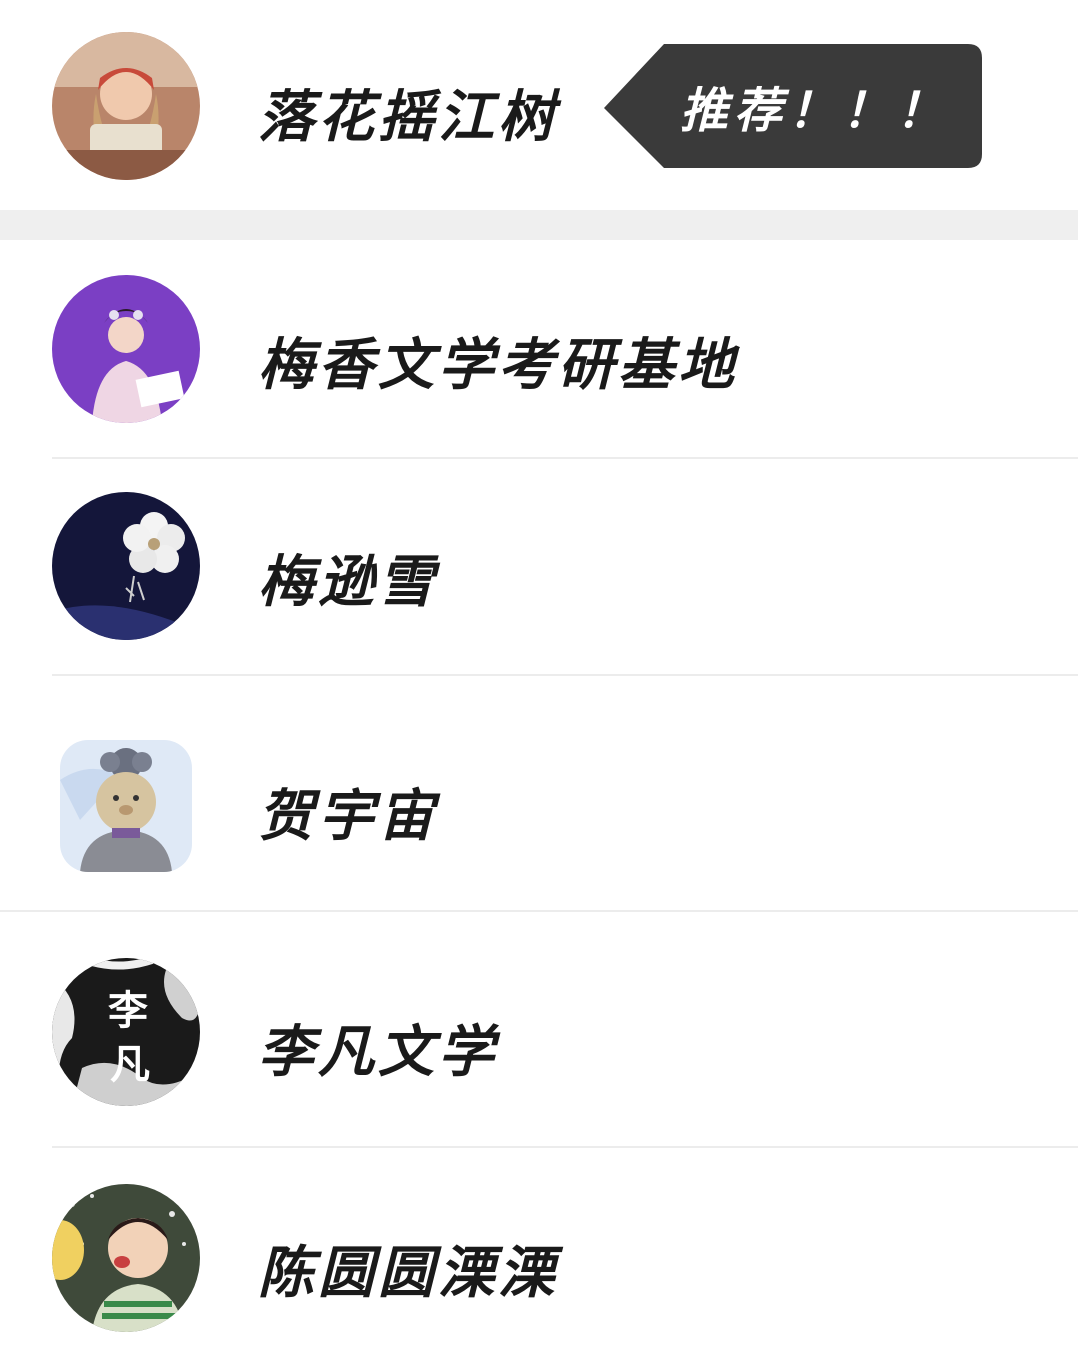 This screenshot has height=1363, width=1078. I want to click on avatar-text-fan: 凡, so click(130, 1064).